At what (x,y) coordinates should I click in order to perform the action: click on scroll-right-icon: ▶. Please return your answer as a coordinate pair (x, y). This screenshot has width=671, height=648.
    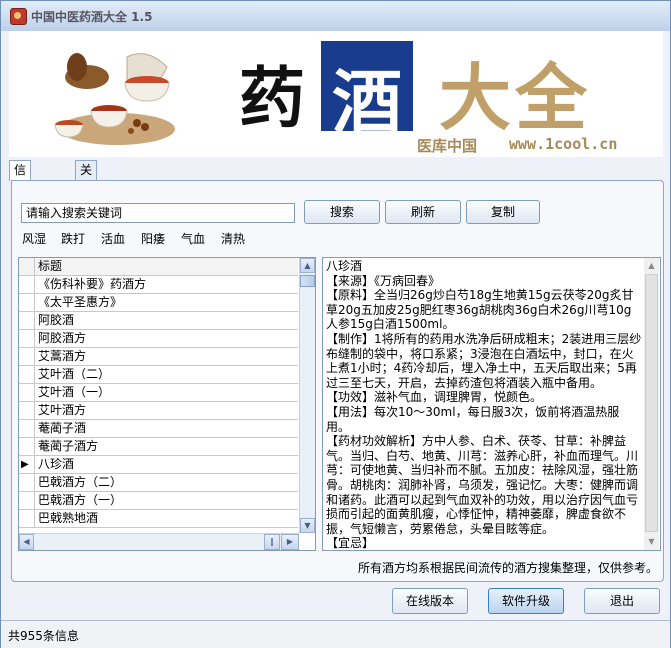
    Looking at the image, I should click on (290, 542).